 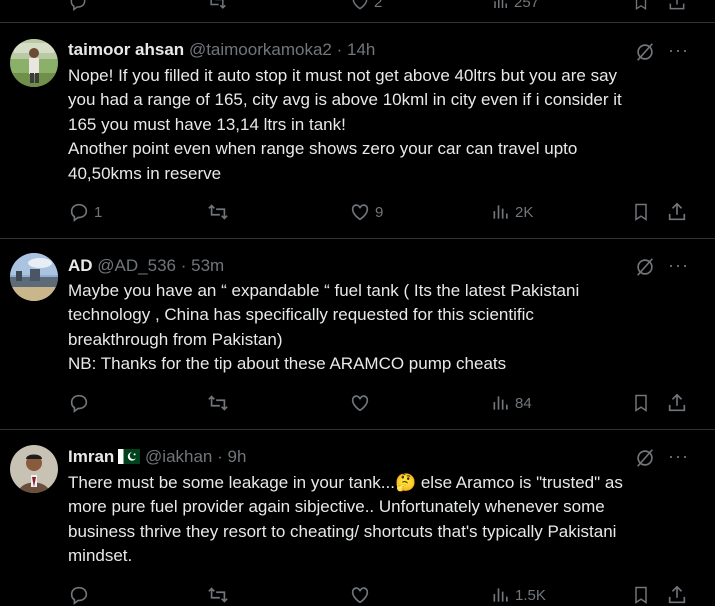 I want to click on grok-button, so click(x=645, y=460).